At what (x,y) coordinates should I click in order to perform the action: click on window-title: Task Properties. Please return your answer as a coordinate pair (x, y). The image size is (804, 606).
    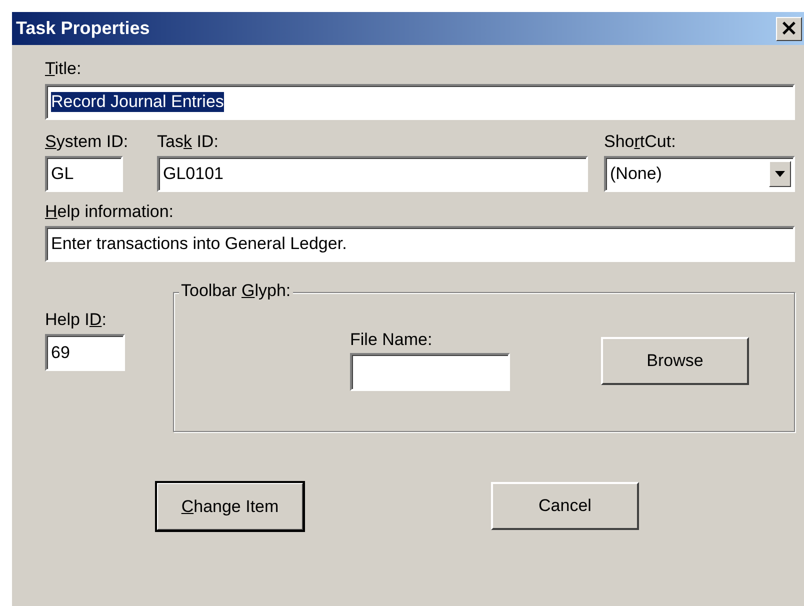
    Looking at the image, I should click on (83, 28).